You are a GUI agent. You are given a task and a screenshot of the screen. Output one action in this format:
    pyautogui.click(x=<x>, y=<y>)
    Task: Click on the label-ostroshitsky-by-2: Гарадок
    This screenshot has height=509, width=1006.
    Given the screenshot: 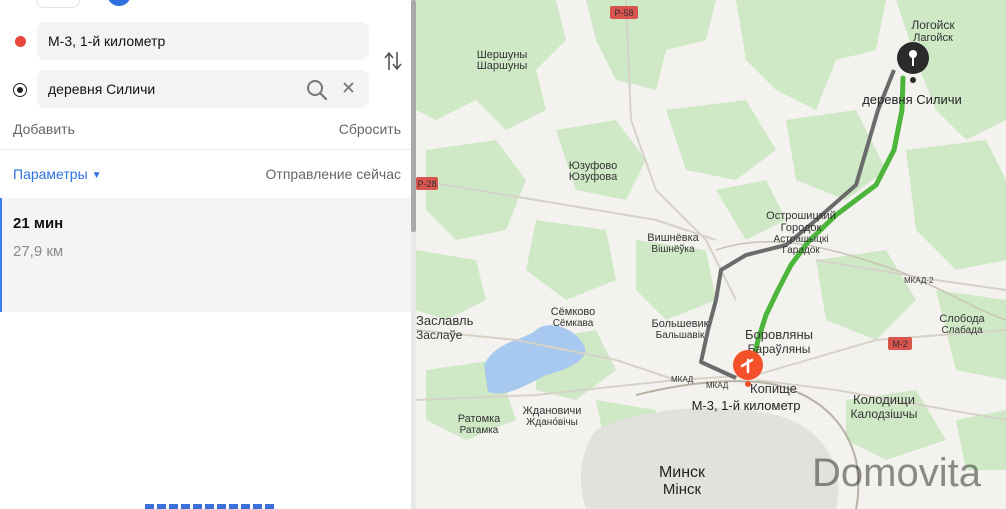 What is the action you would take?
    pyautogui.click(x=801, y=250)
    